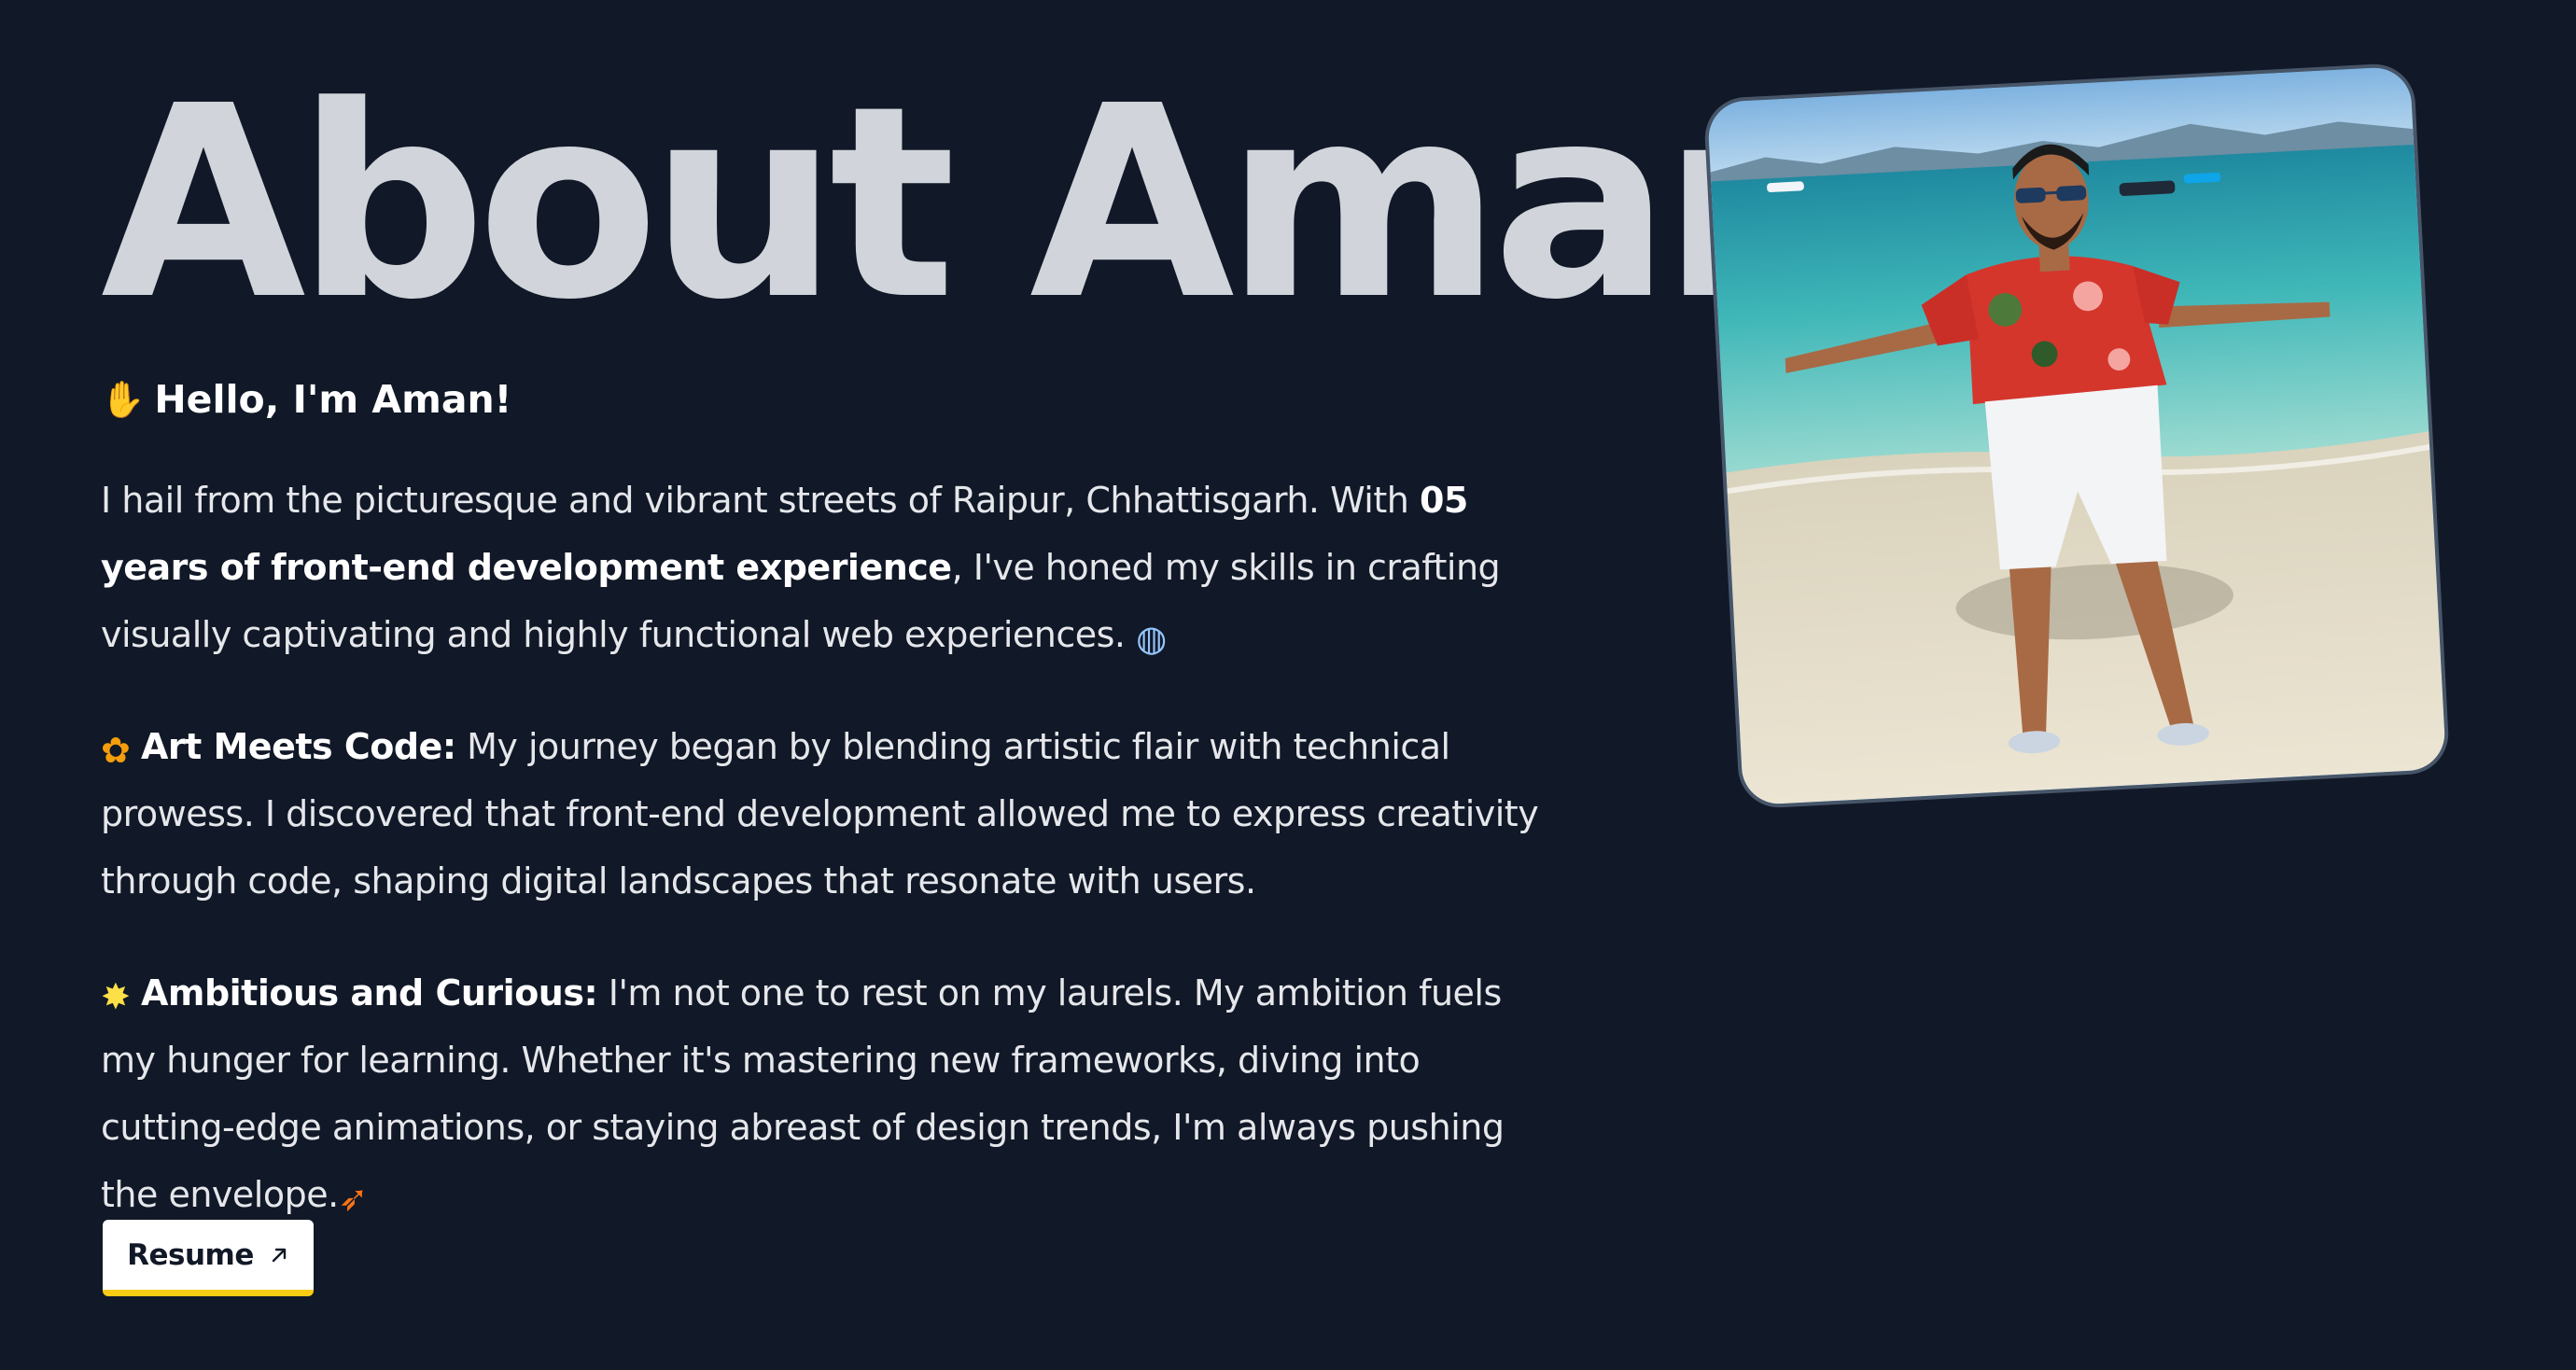  I want to click on greeting-text: Hello, I'm Aman!, so click(333, 399).